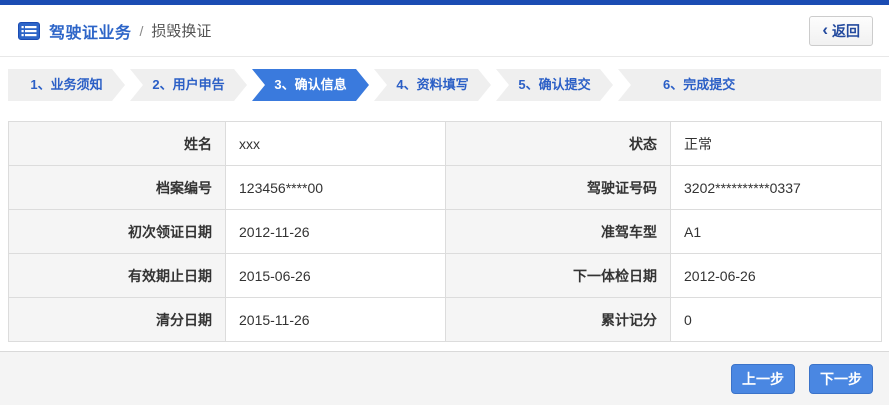 The height and width of the screenshot is (405, 889). Describe the element at coordinates (763, 378) in the screenshot. I see `previous-step-button: 上一步` at that location.